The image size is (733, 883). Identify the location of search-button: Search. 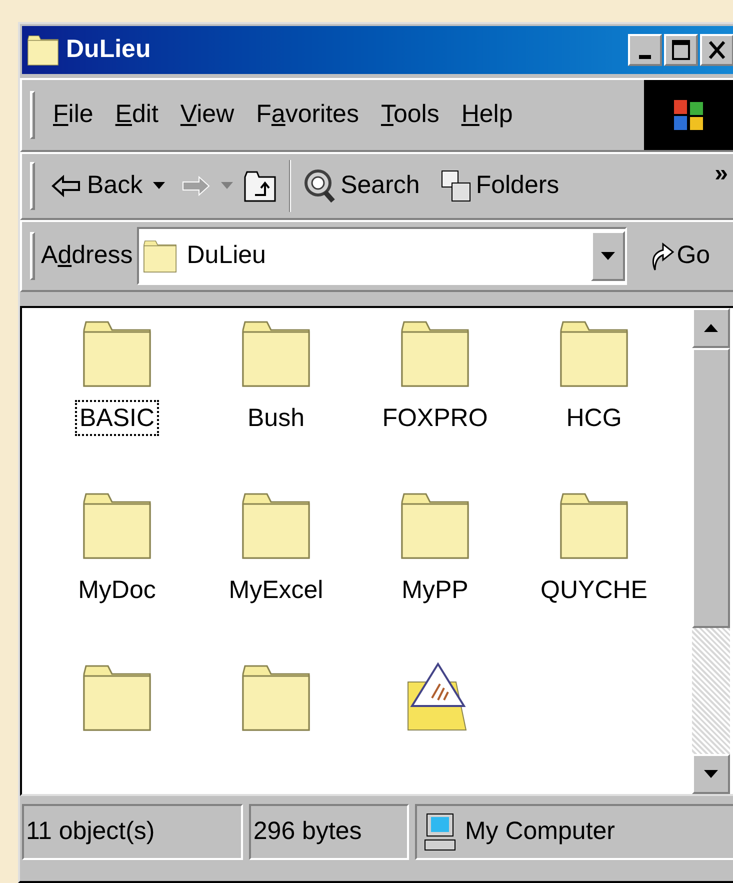
(361, 186).